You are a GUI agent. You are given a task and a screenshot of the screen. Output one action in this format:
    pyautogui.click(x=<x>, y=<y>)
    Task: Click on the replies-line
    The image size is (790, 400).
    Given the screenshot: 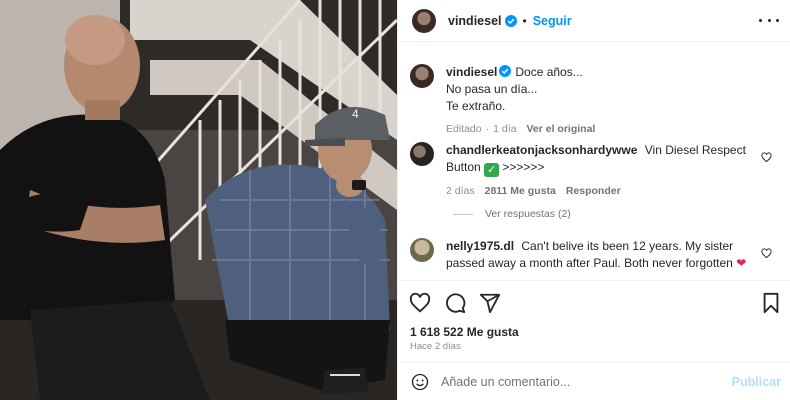 What is the action you would take?
    pyautogui.click(x=463, y=214)
    